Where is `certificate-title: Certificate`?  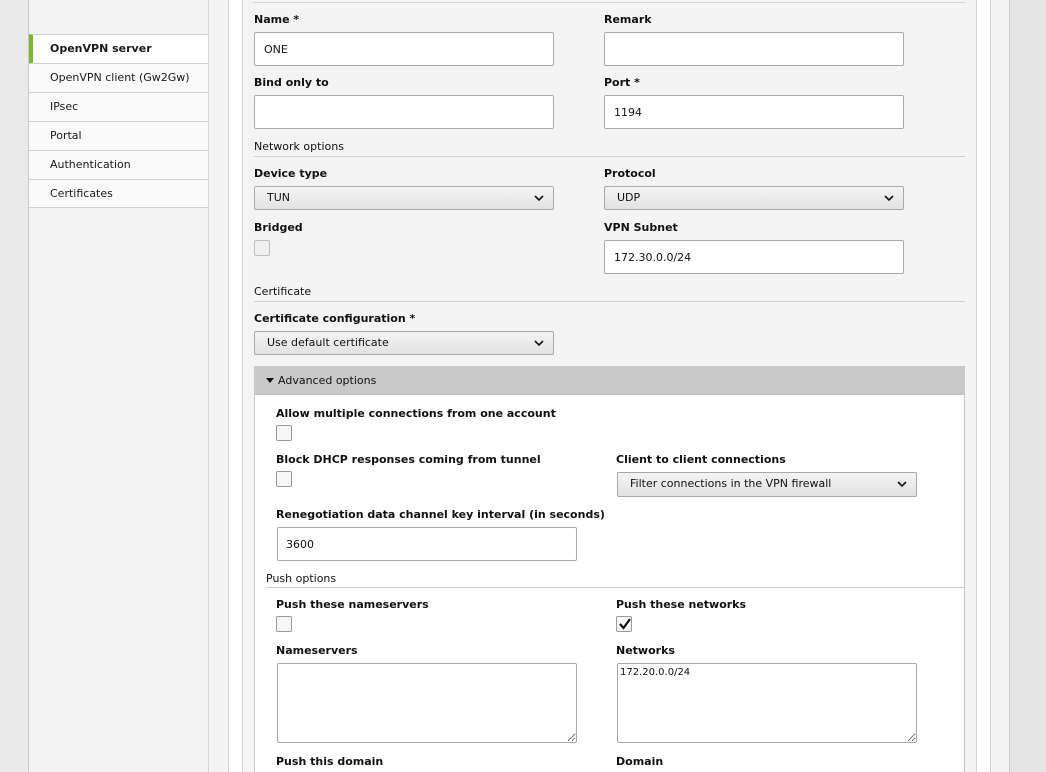 certificate-title: Certificate is located at coordinates (283, 291).